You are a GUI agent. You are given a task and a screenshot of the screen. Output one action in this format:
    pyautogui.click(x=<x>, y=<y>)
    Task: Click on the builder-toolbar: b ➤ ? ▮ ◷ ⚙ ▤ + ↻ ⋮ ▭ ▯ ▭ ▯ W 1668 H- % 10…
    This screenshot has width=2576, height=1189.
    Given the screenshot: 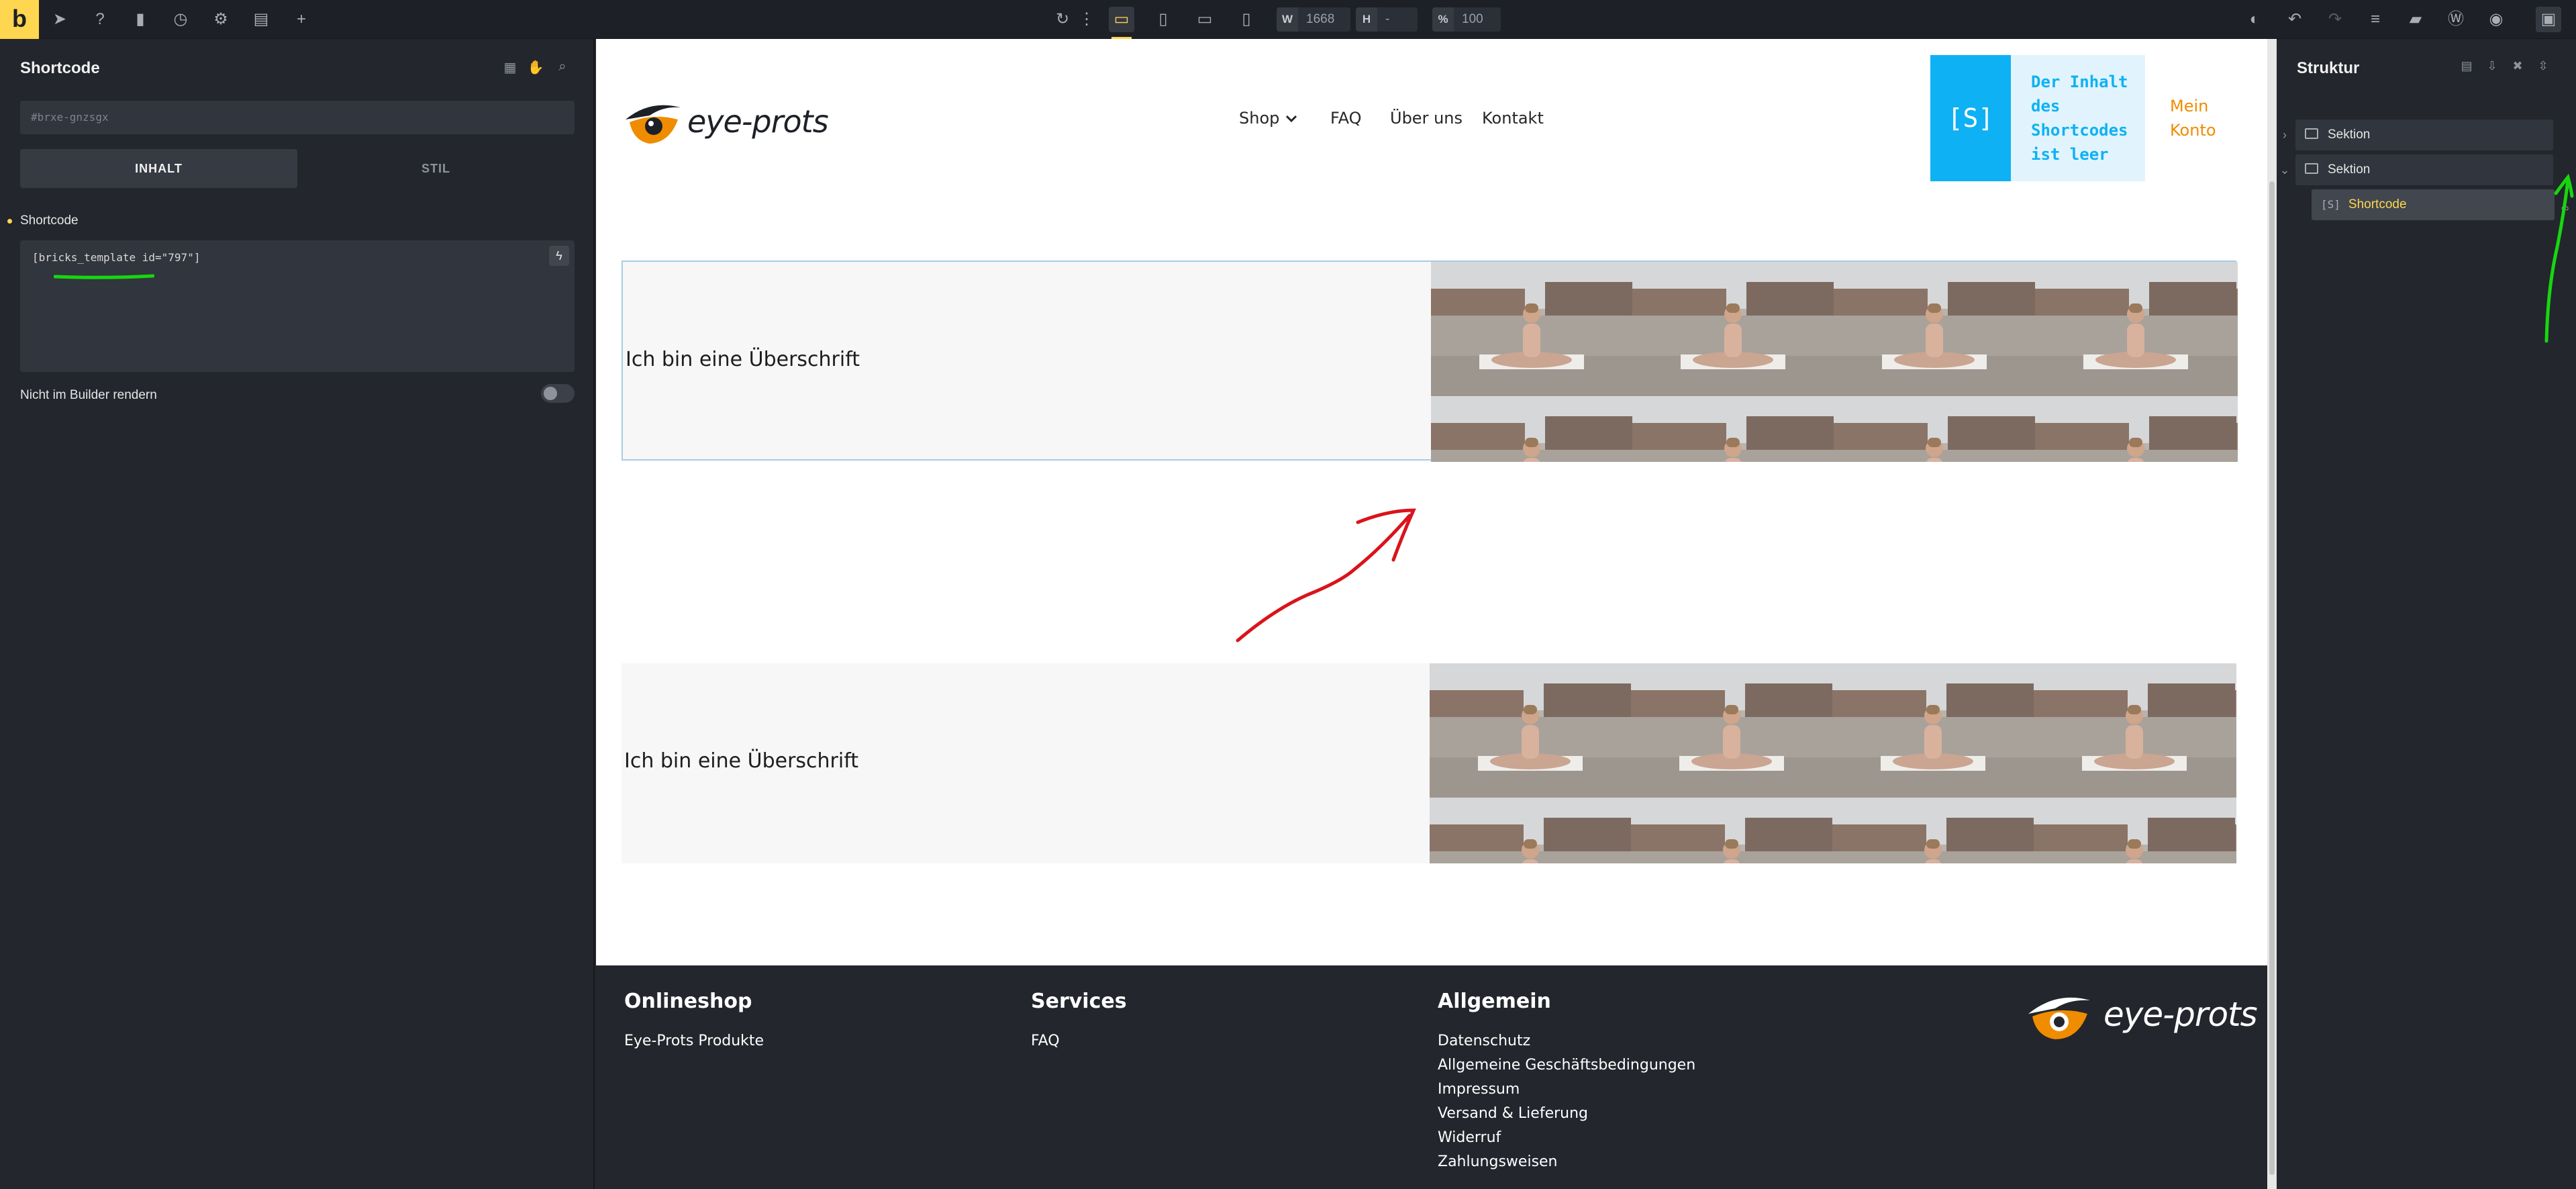 What is the action you would take?
    pyautogui.click(x=1288, y=19)
    